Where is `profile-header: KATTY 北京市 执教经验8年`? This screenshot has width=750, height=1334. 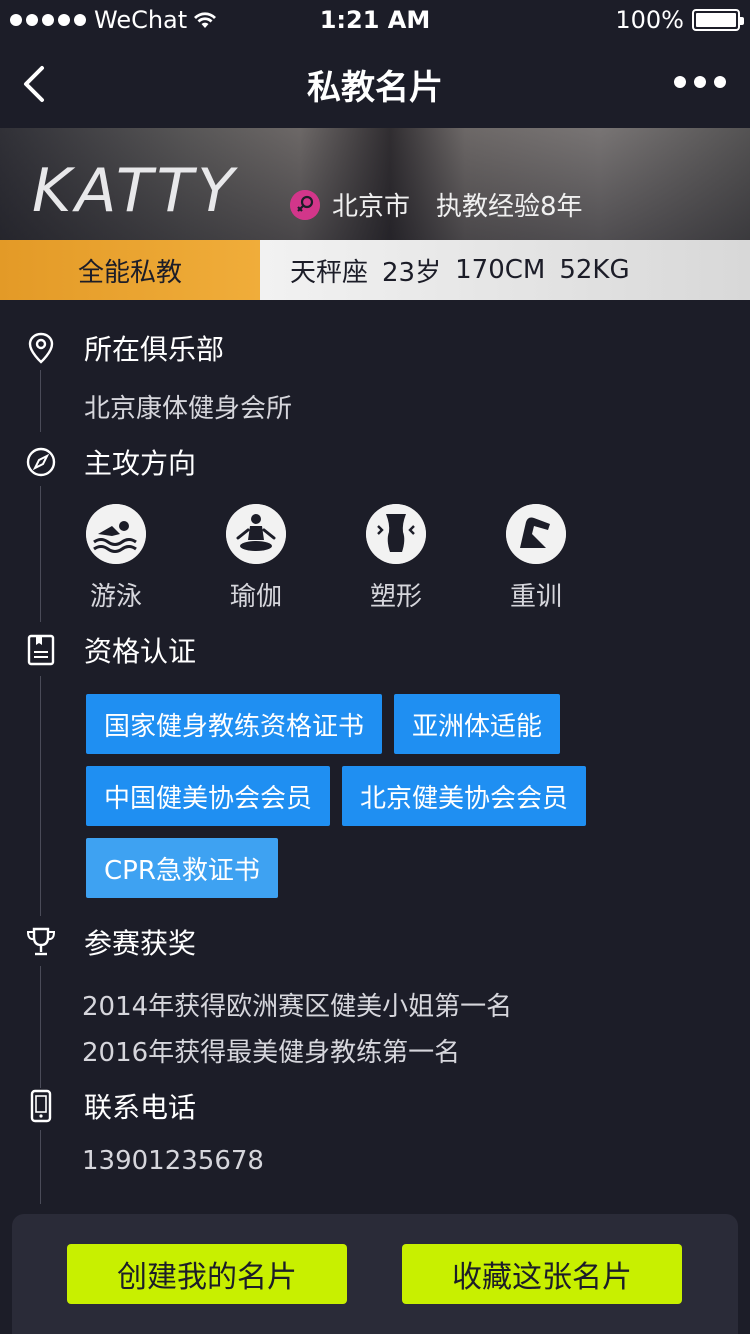
profile-header: KATTY 北京市 执教经验8年 is located at coordinates (375, 184).